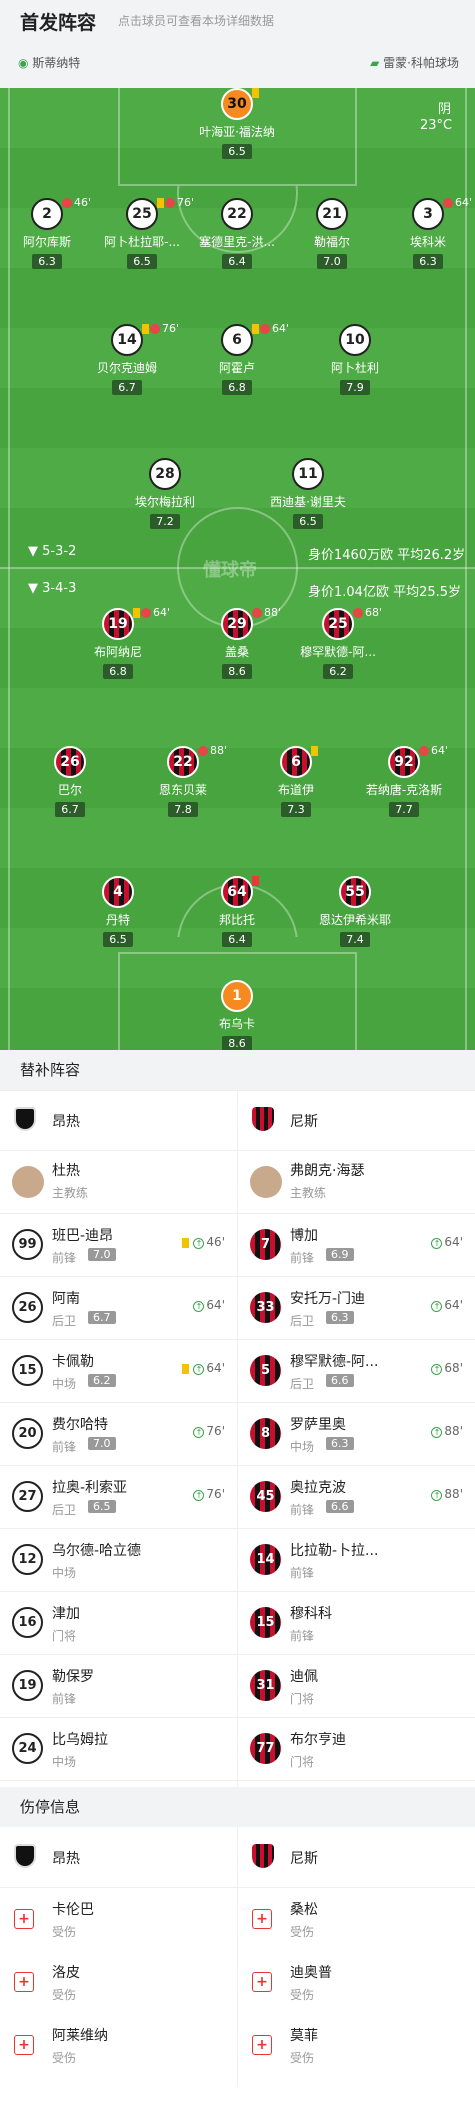  I want to click on player-name: 巴尔, so click(69, 790).